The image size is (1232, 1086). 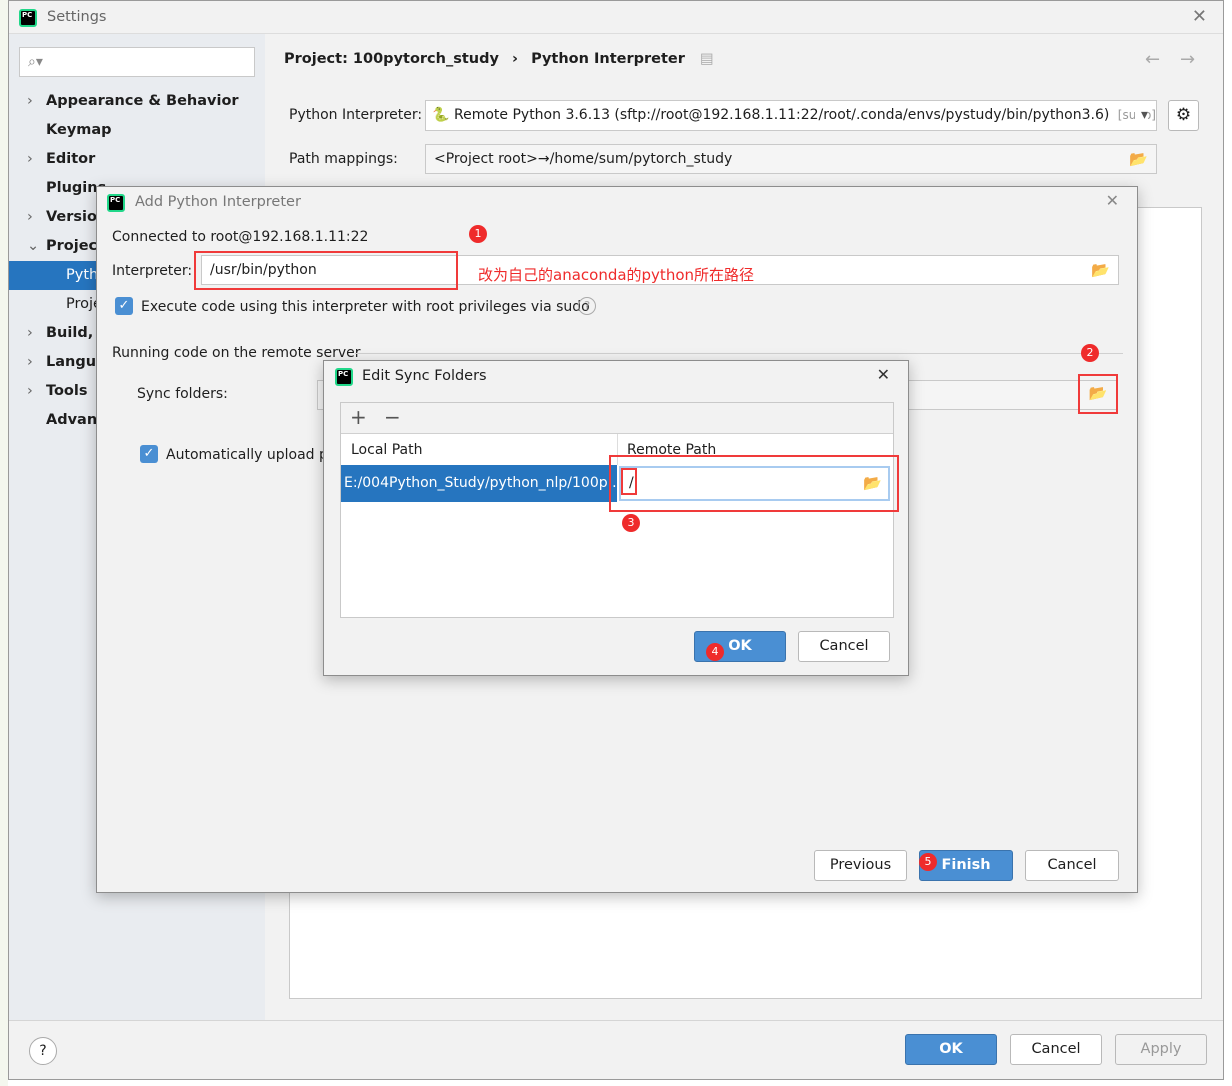 What do you see at coordinates (67, 391) in the screenshot?
I see `sidebar-item-label: Tools` at bounding box center [67, 391].